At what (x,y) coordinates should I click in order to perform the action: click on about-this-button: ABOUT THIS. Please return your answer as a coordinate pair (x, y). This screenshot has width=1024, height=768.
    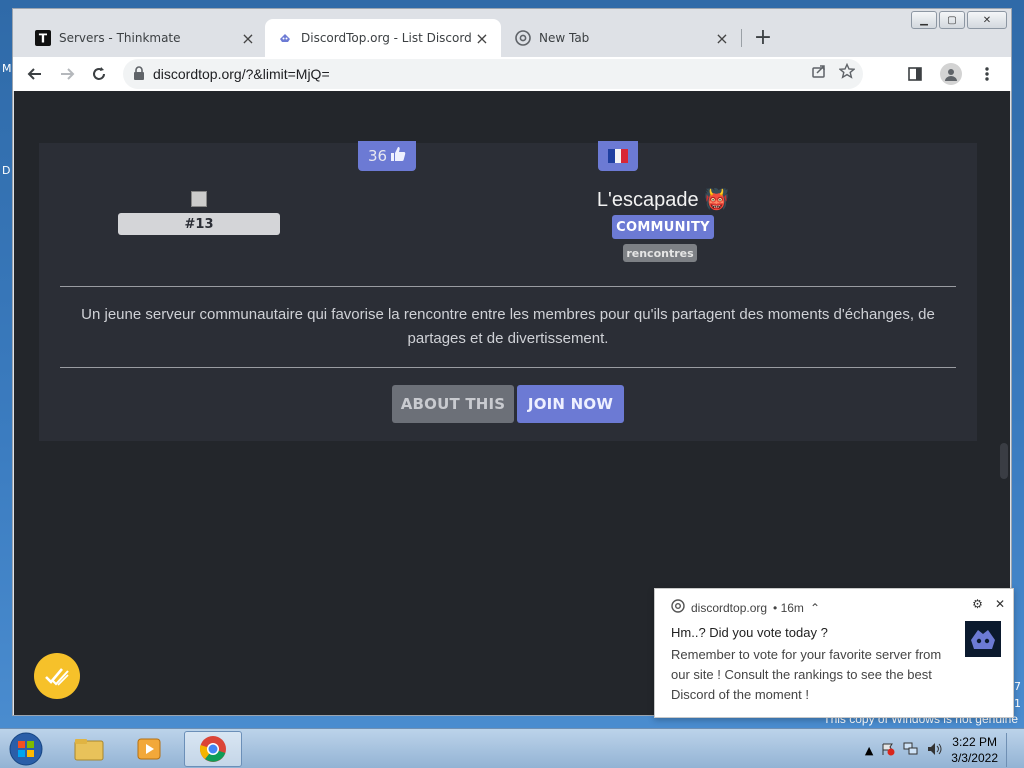
    Looking at the image, I should click on (453, 404).